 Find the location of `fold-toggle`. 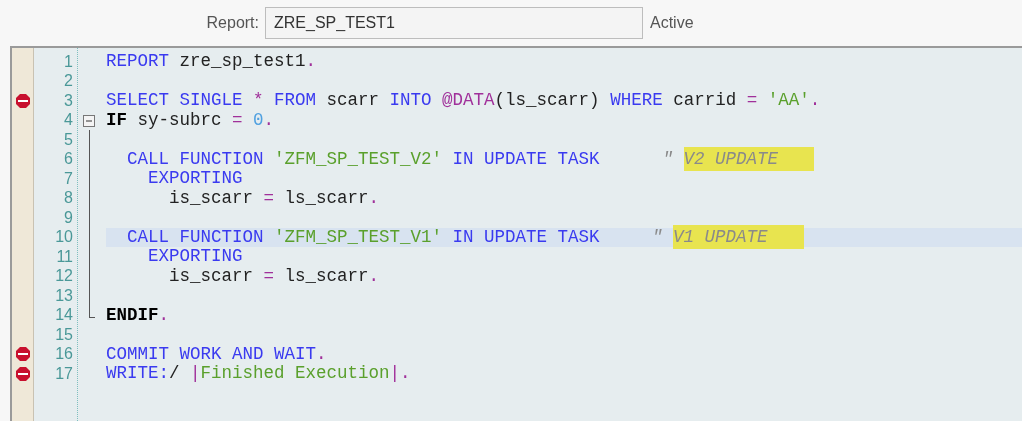

fold-toggle is located at coordinates (89, 120).